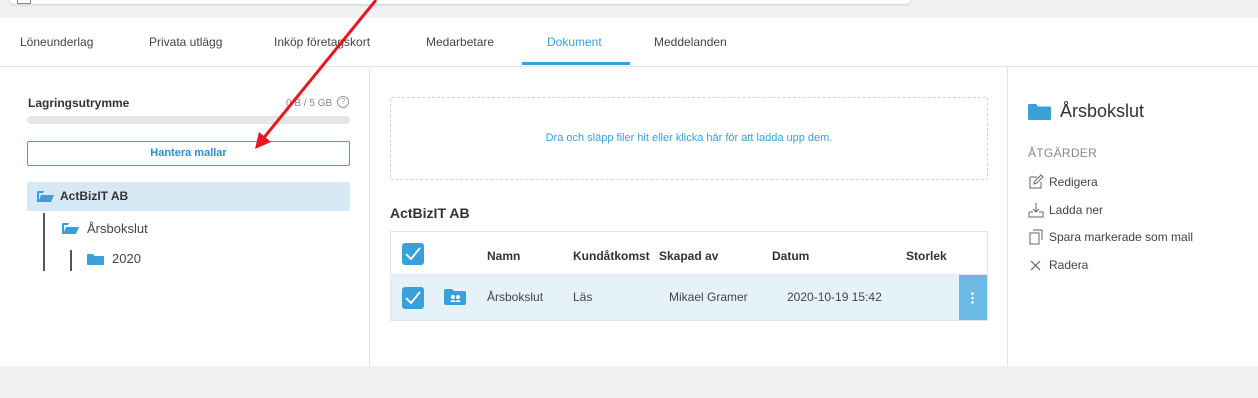 The image size is (1258, 398). I want to click on select-all-checkbox, so click(413, 254).